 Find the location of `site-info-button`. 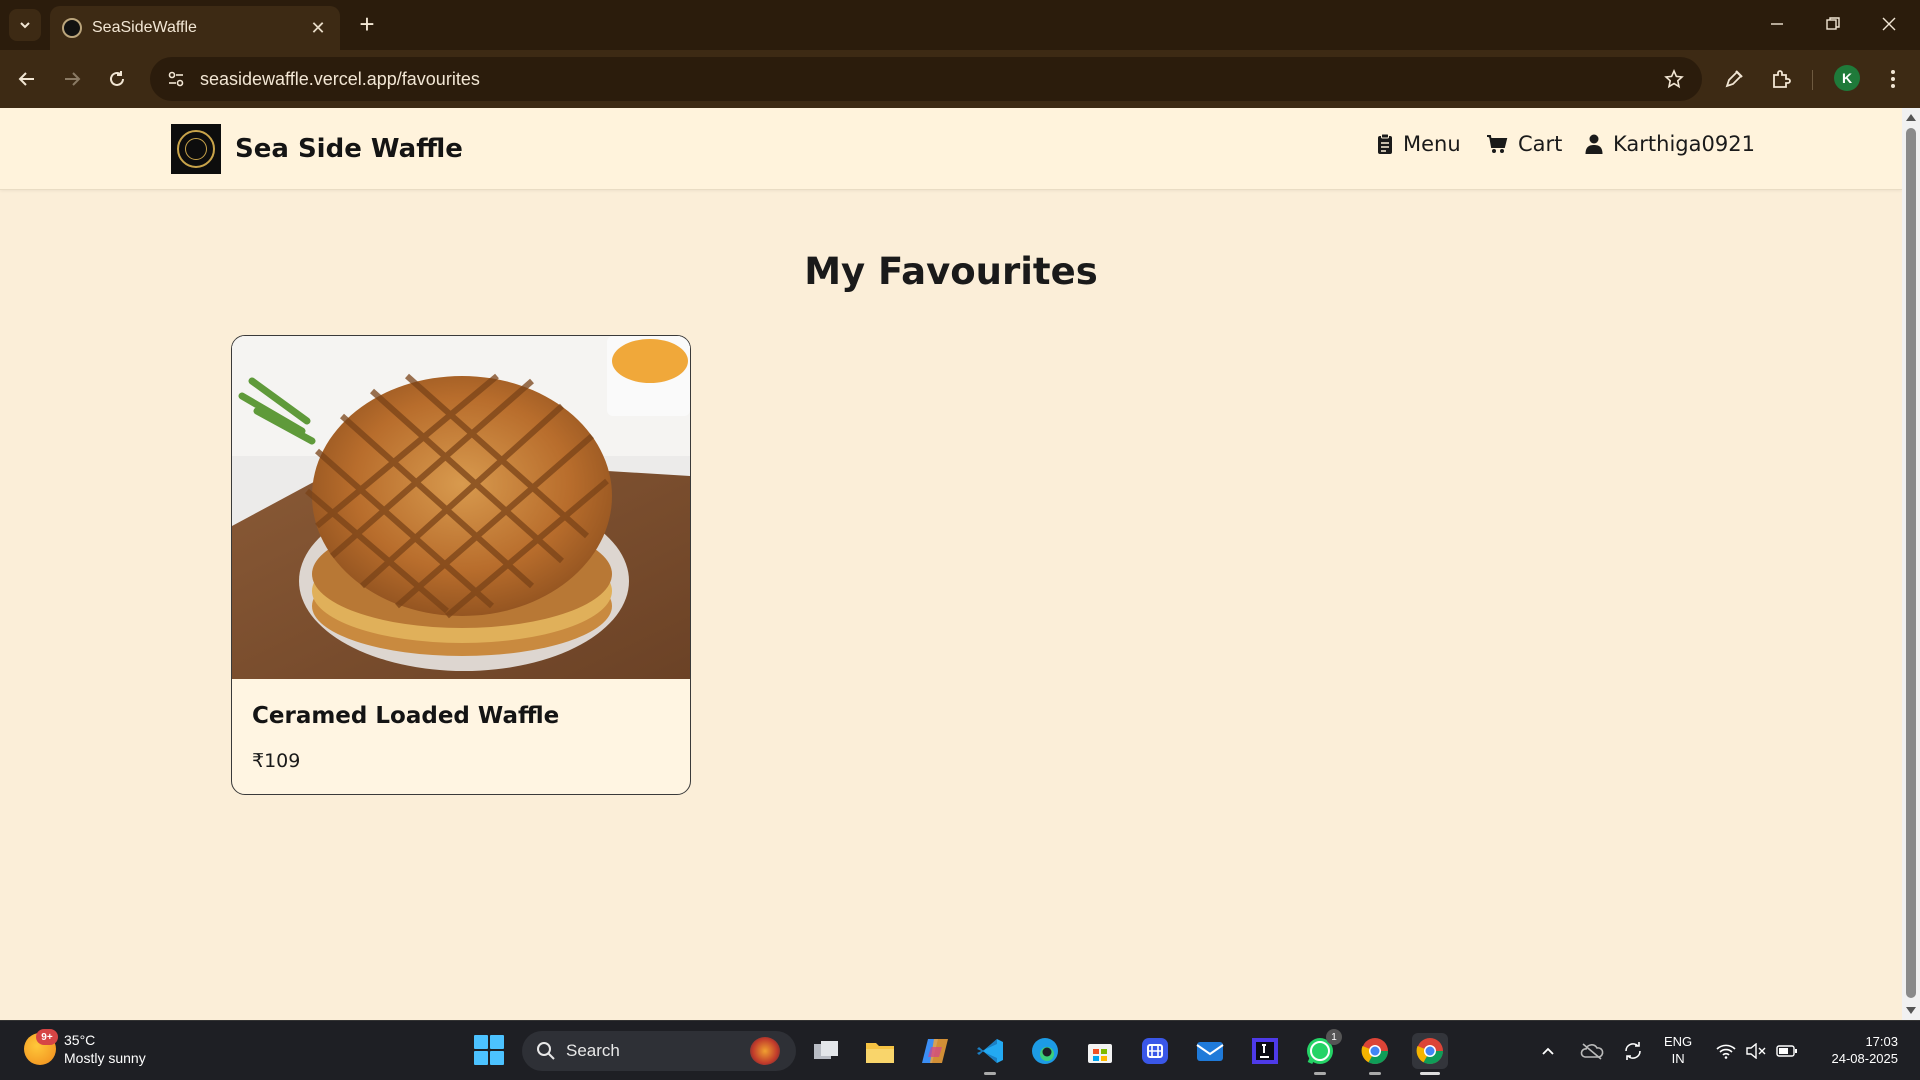

site-info-button is located at coordinates (176, 79).